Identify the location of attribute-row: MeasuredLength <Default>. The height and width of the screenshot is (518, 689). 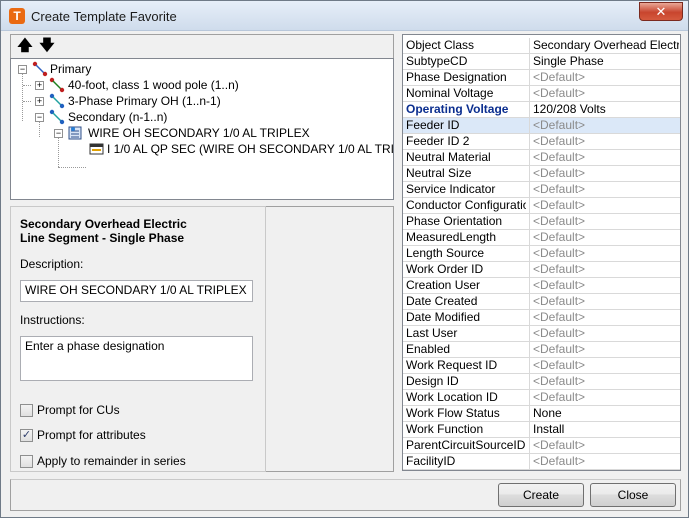
(541, 238).